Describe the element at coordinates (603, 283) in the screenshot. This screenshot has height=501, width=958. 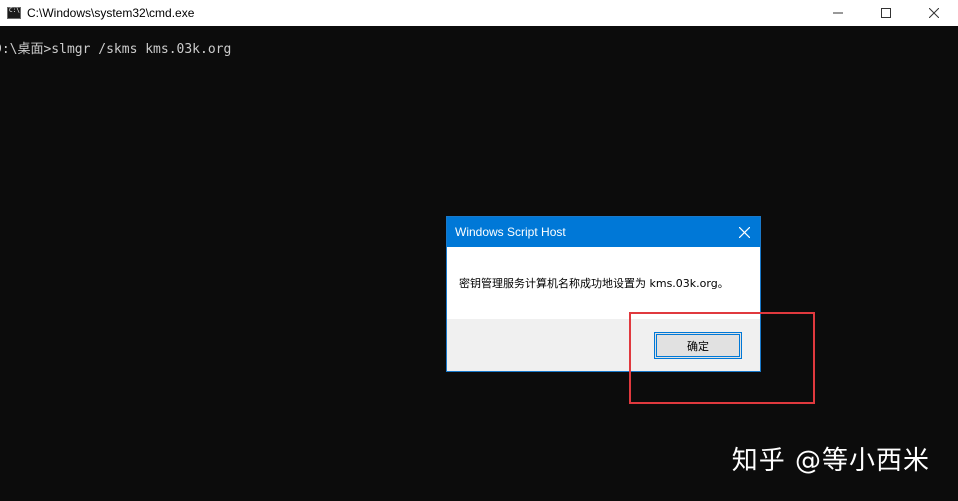
I see `dialog-message: 密钥管理服务计算机名称成功地设置为 kms.03k.org。` at that location.